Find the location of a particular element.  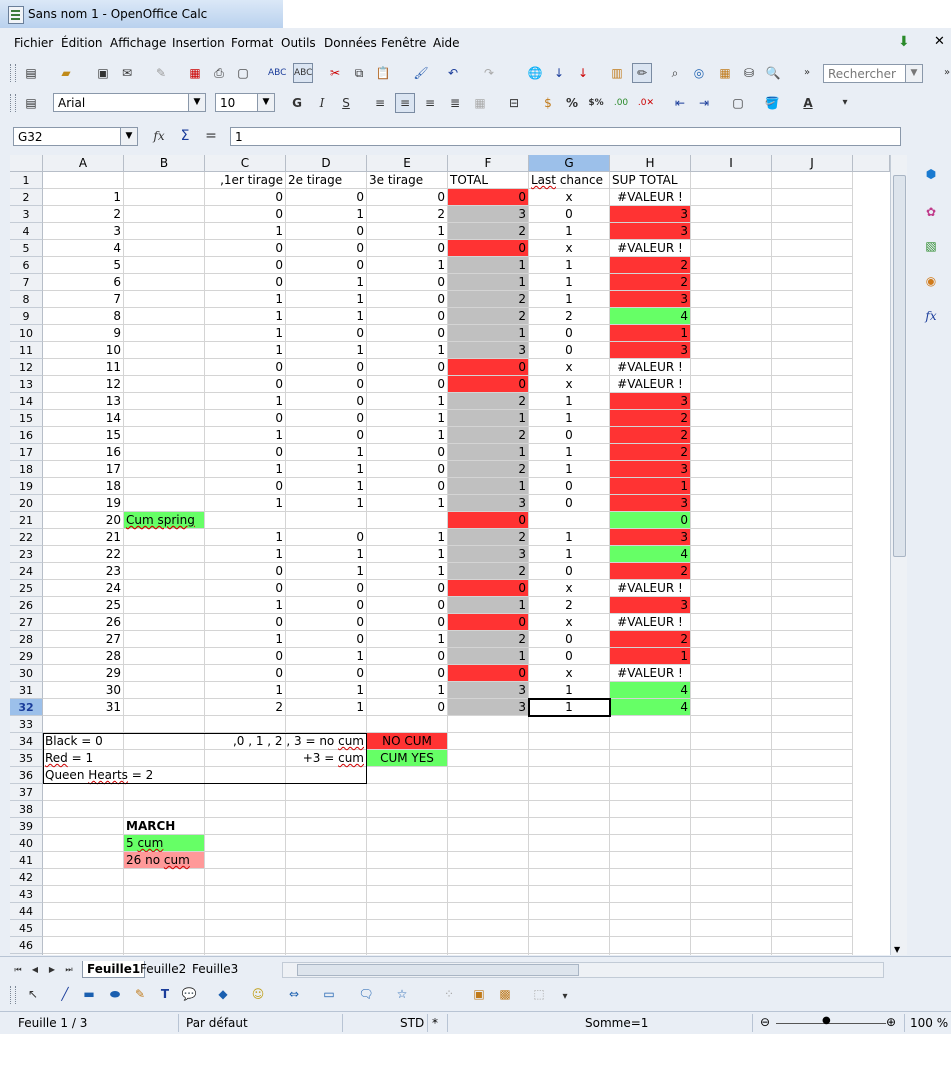

cell-e17: 0 is located at coordinates (407, 452).